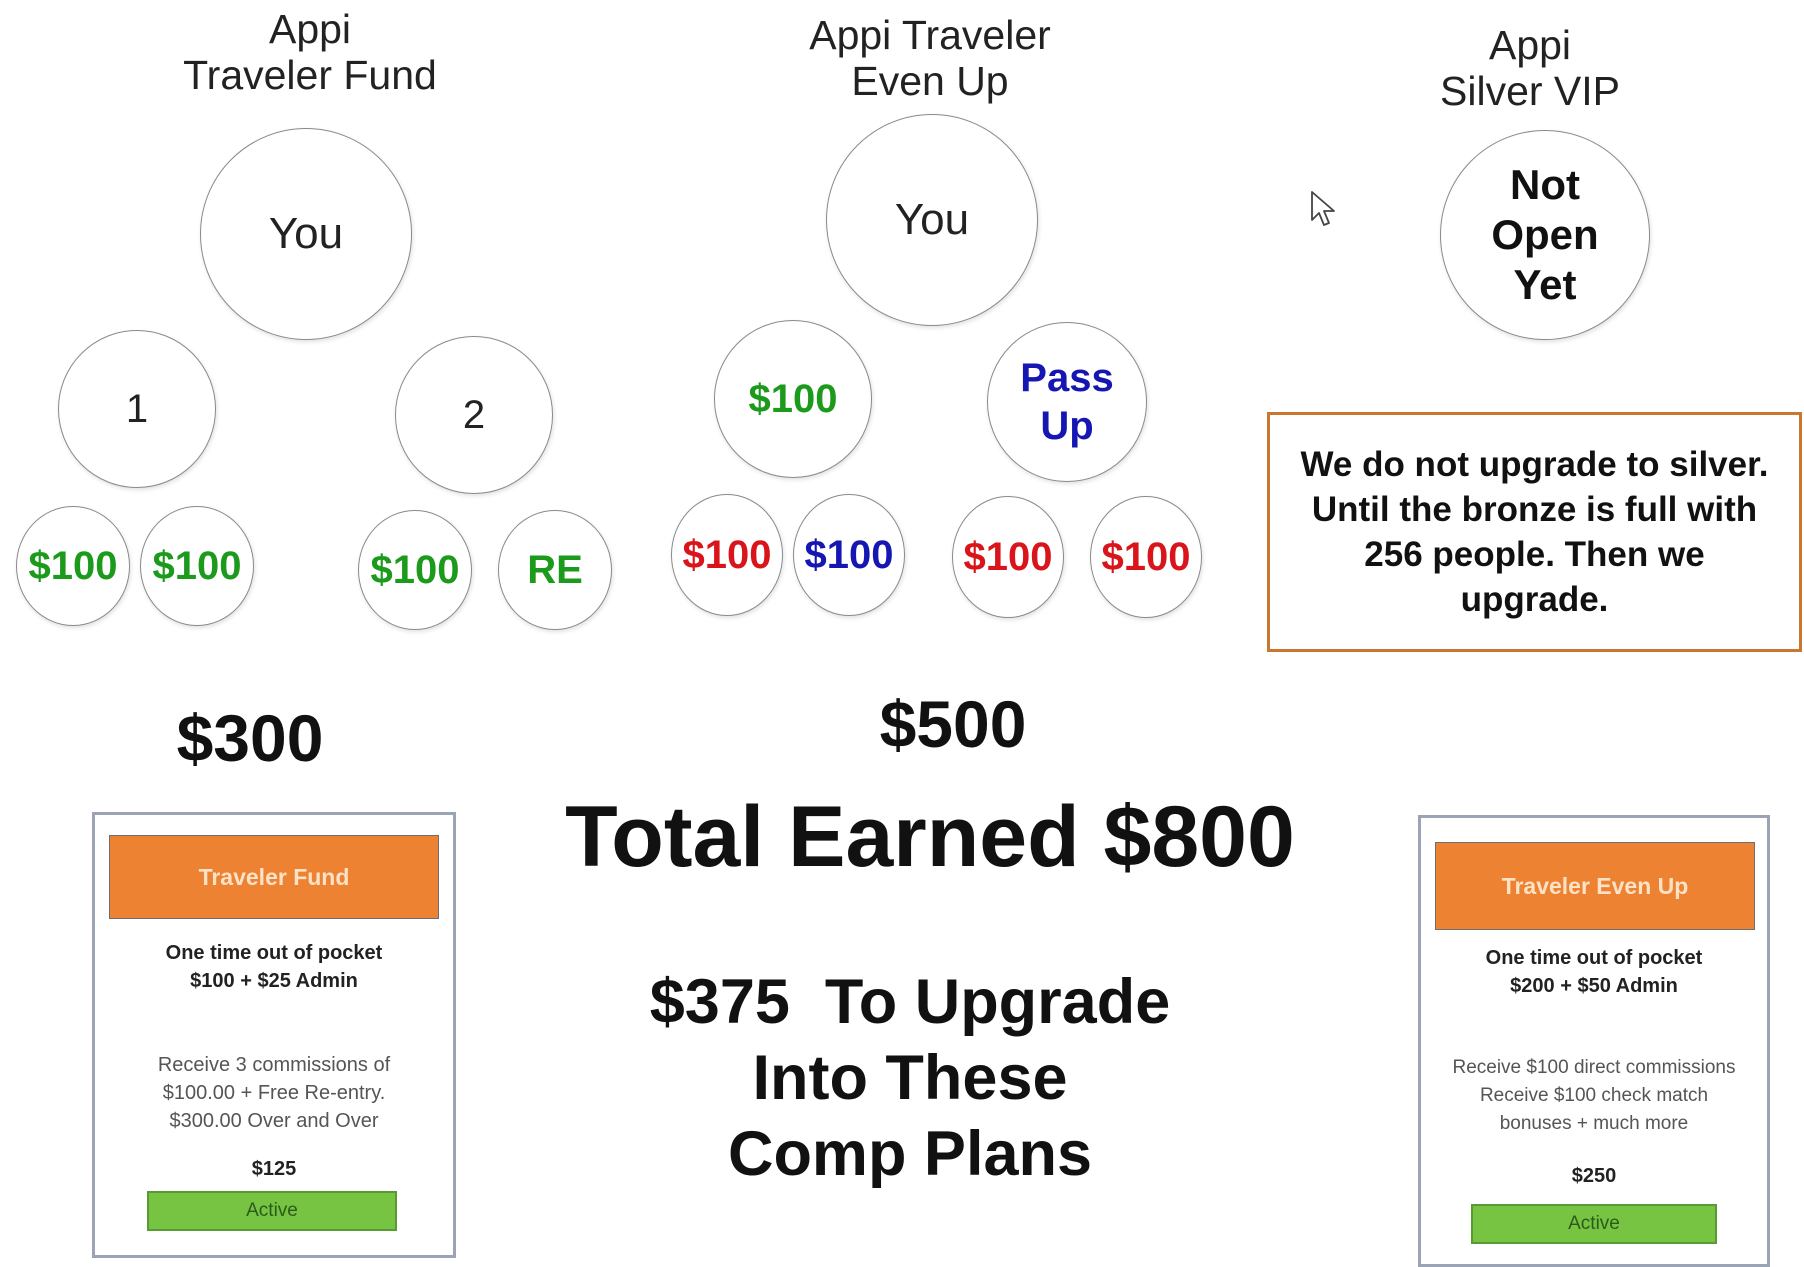 The image size is (1804, 1267). I want to click on fund-amount: $300, so click(250, 738).